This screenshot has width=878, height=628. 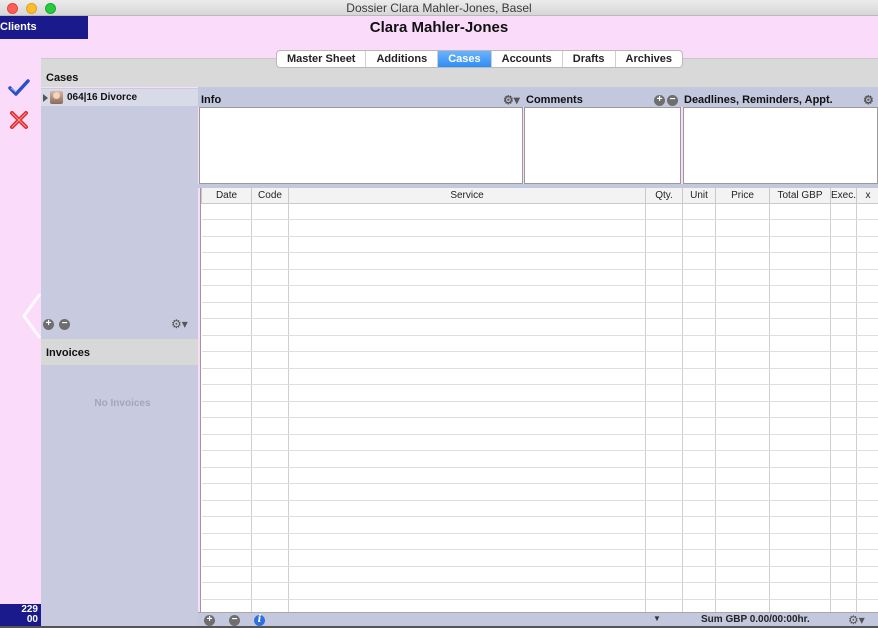 What do you see at coordinates (657, 618) in the screenshot?
I see `dropdown-arrow-icon: ▼` at bounding box center [657, 618].